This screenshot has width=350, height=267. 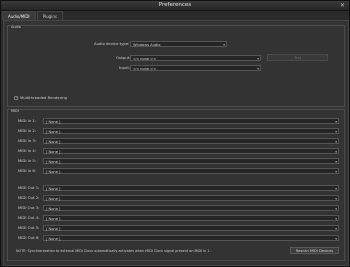 What do you see at coordinates (191, 121) in the screenshot?
I see `midi-input-1-select: [ None ] ▾` at bounding box center [191, 121].